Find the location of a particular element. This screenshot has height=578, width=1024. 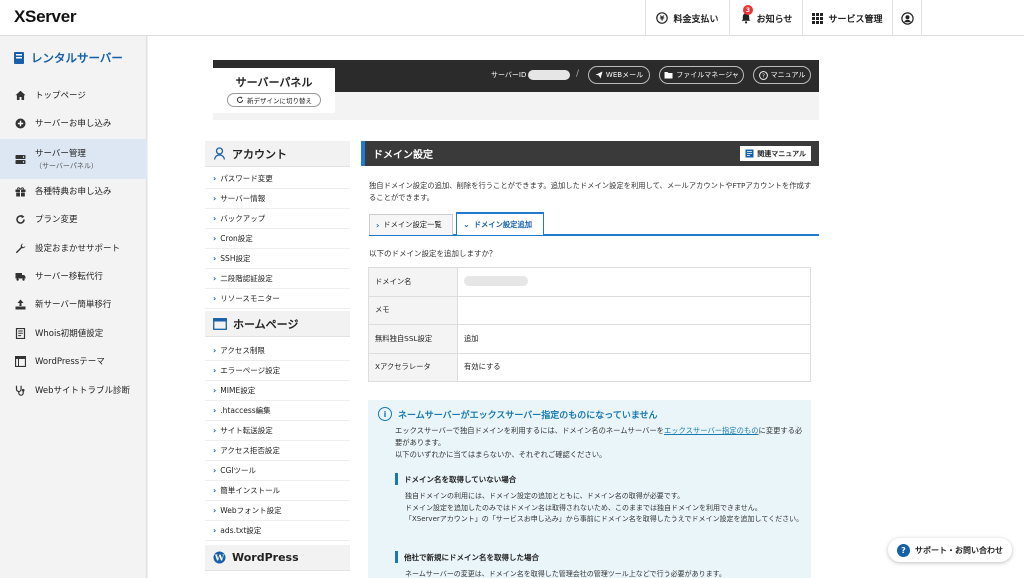

nav-link-label: アクセス制限 is located at coordinates (242, 350).